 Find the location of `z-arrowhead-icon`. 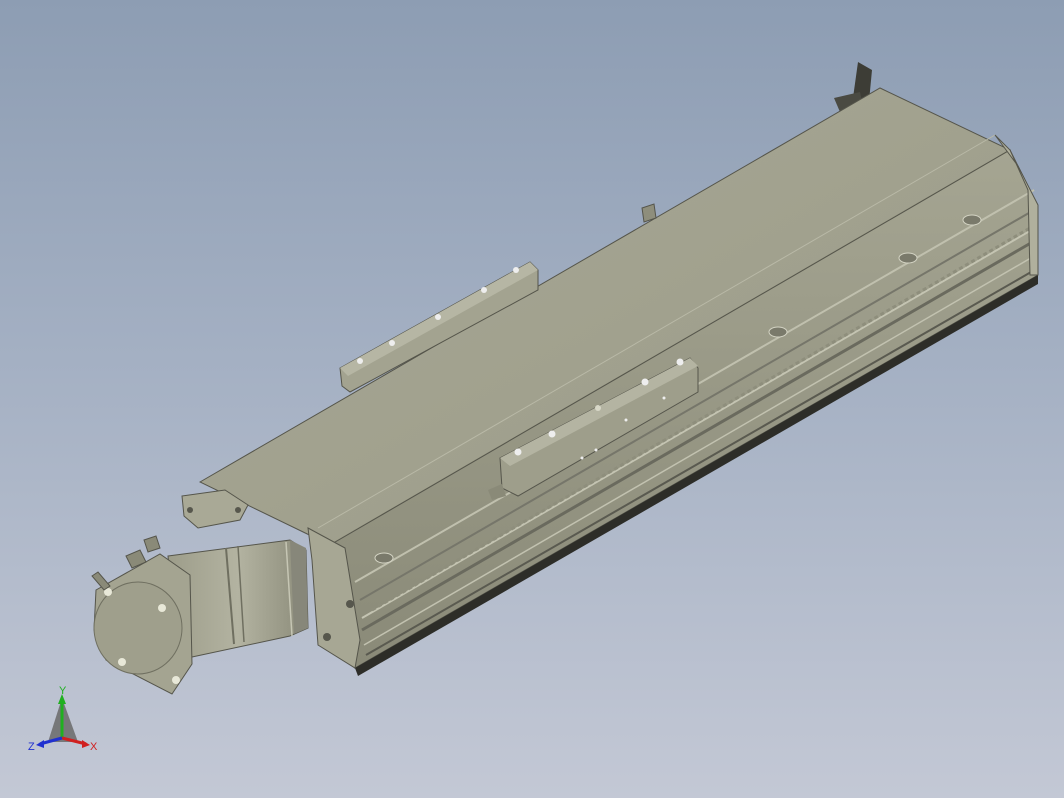

z-arrowhead-icon is located at coordinates (40, 744).